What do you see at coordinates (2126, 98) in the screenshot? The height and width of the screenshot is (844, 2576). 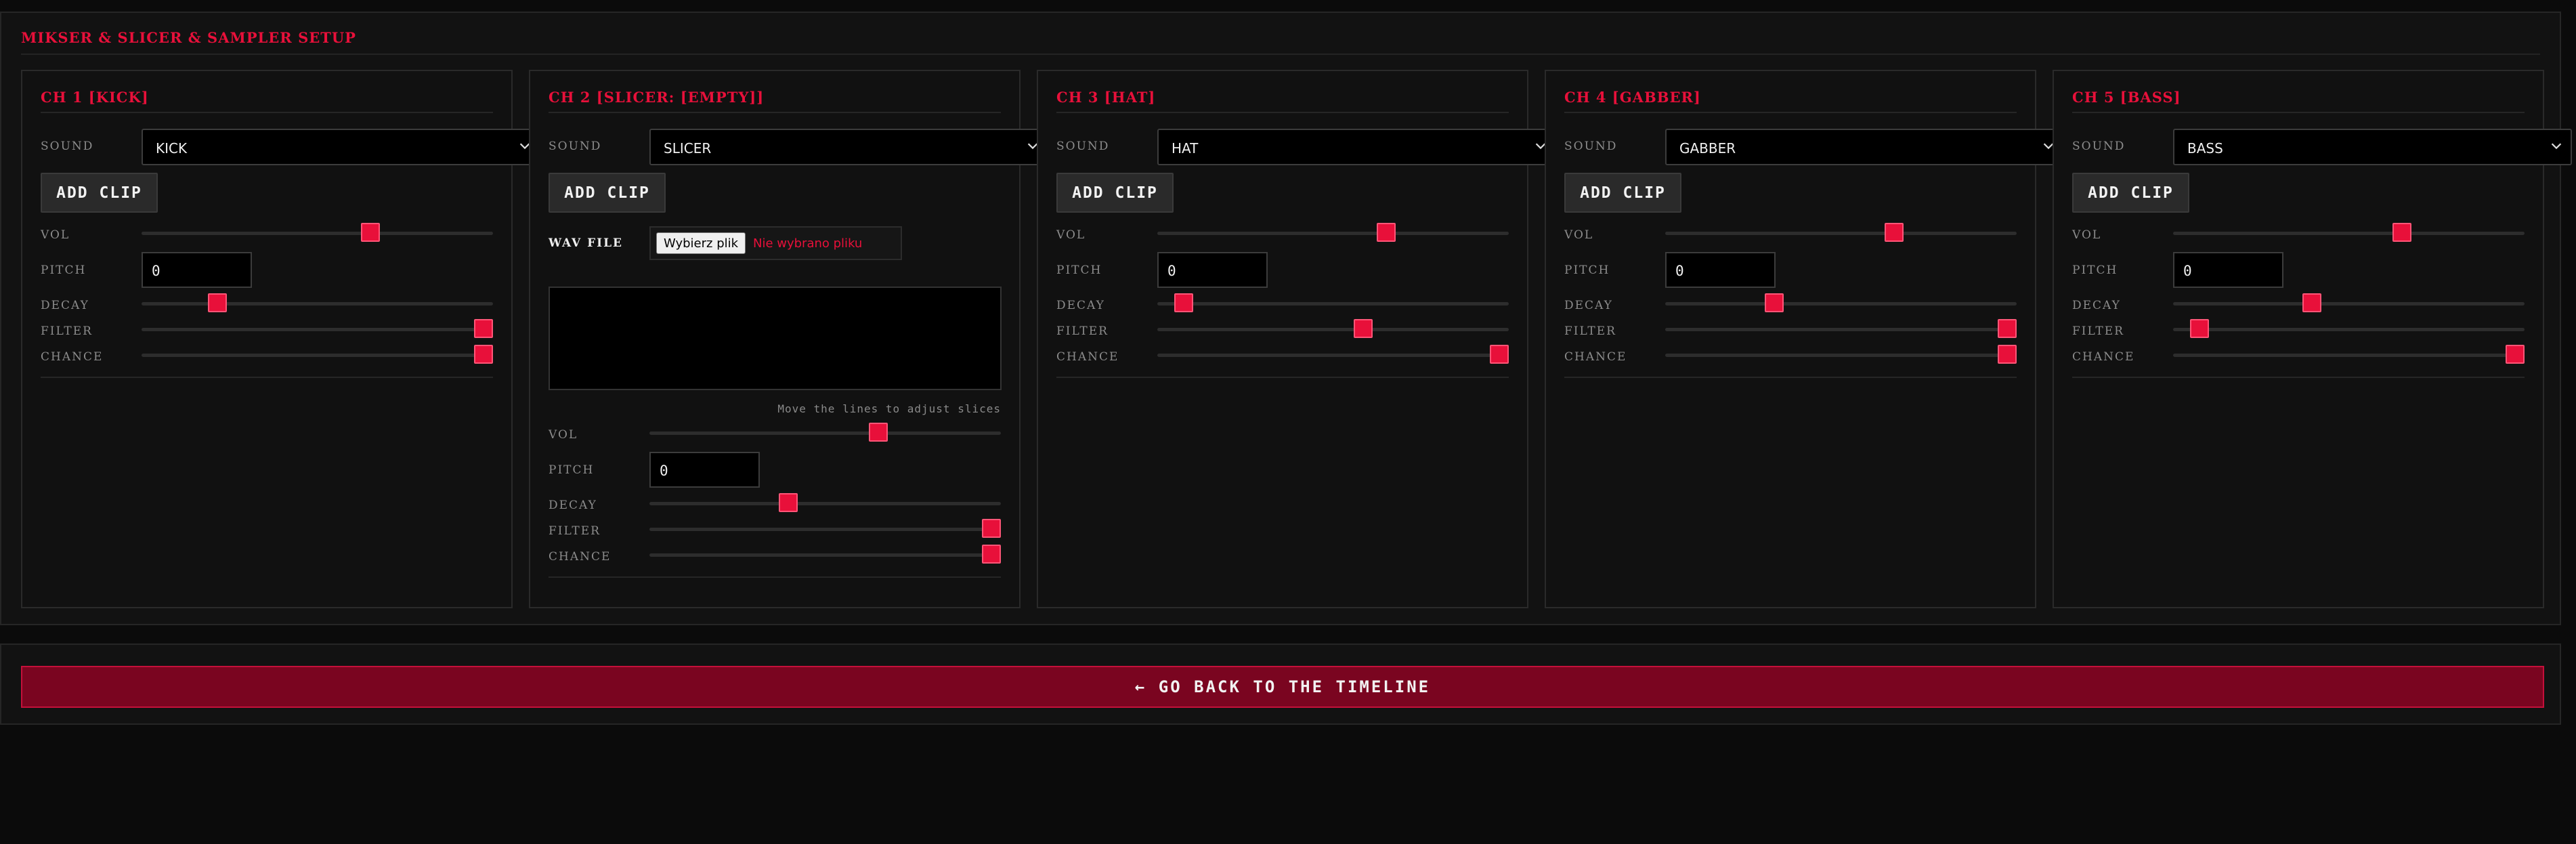 I see `channel-title: CH 5 [BASS]` at bounding box center [2126, 98].